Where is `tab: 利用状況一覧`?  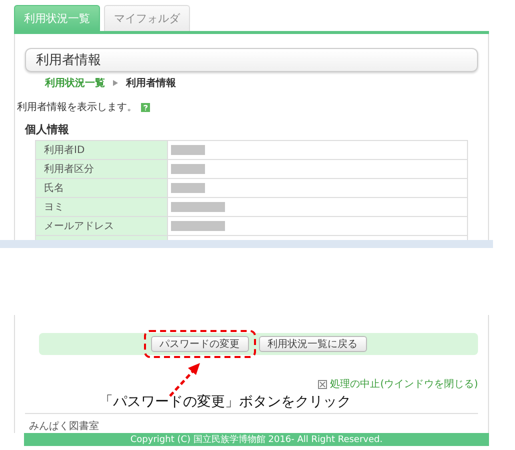 tab: 利用状況一覧 is located at coordinates (57, 18).